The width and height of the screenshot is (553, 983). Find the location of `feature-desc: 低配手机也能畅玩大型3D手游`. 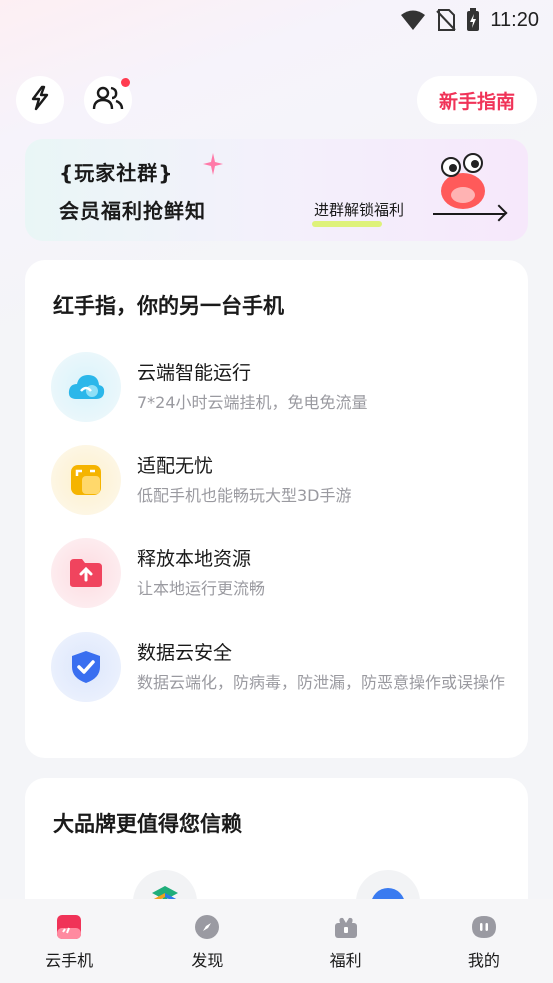

feature-desc: 低配手机也能畅玩大型3D手游 is located at coordinates (244, 495).